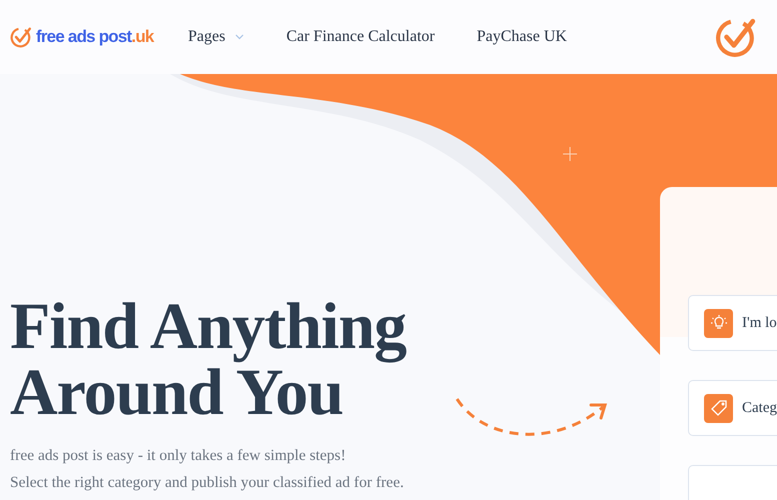 The width and height of the screenshot is (777, 500). I want to click on search-field: I'm lo, so click(732, 323).